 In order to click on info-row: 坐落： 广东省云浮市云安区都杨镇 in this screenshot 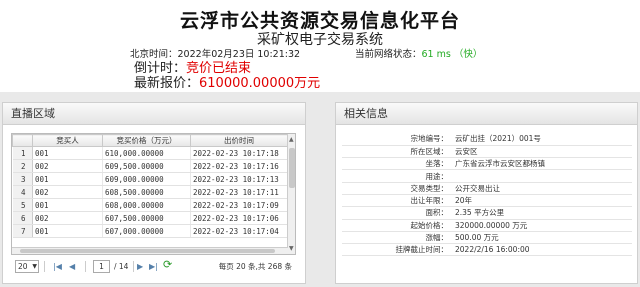, I will do `click(487, 164)`.